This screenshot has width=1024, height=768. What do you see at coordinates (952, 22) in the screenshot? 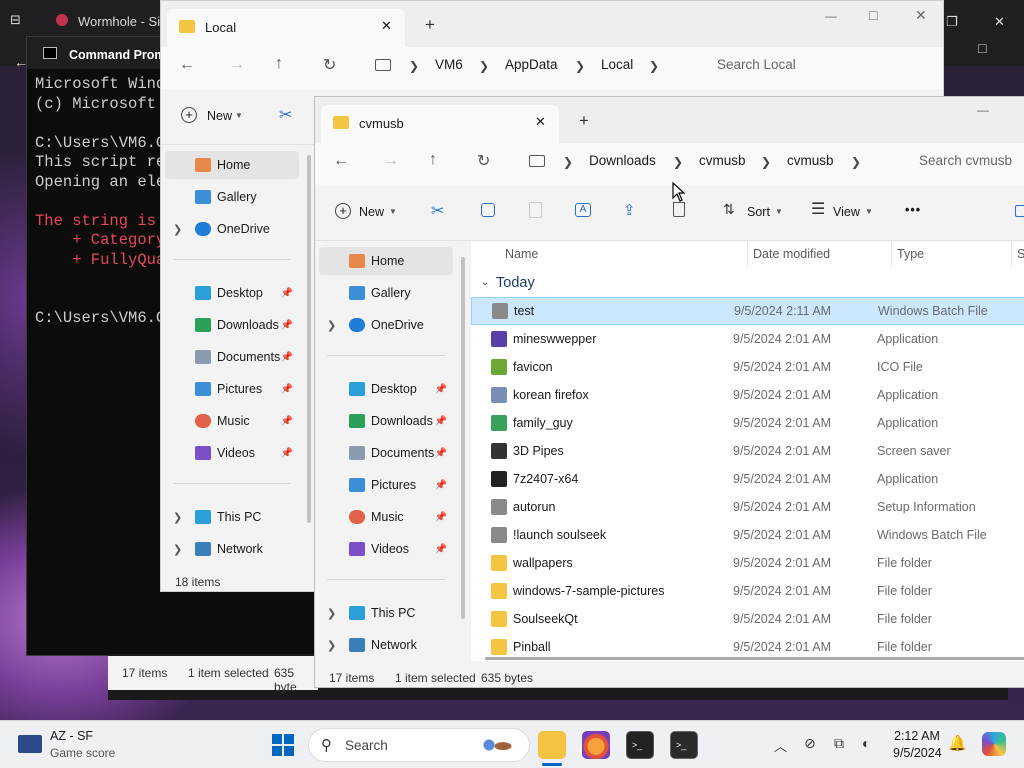
I see `restore-icon: ❐` at bounding box center [952, 22].